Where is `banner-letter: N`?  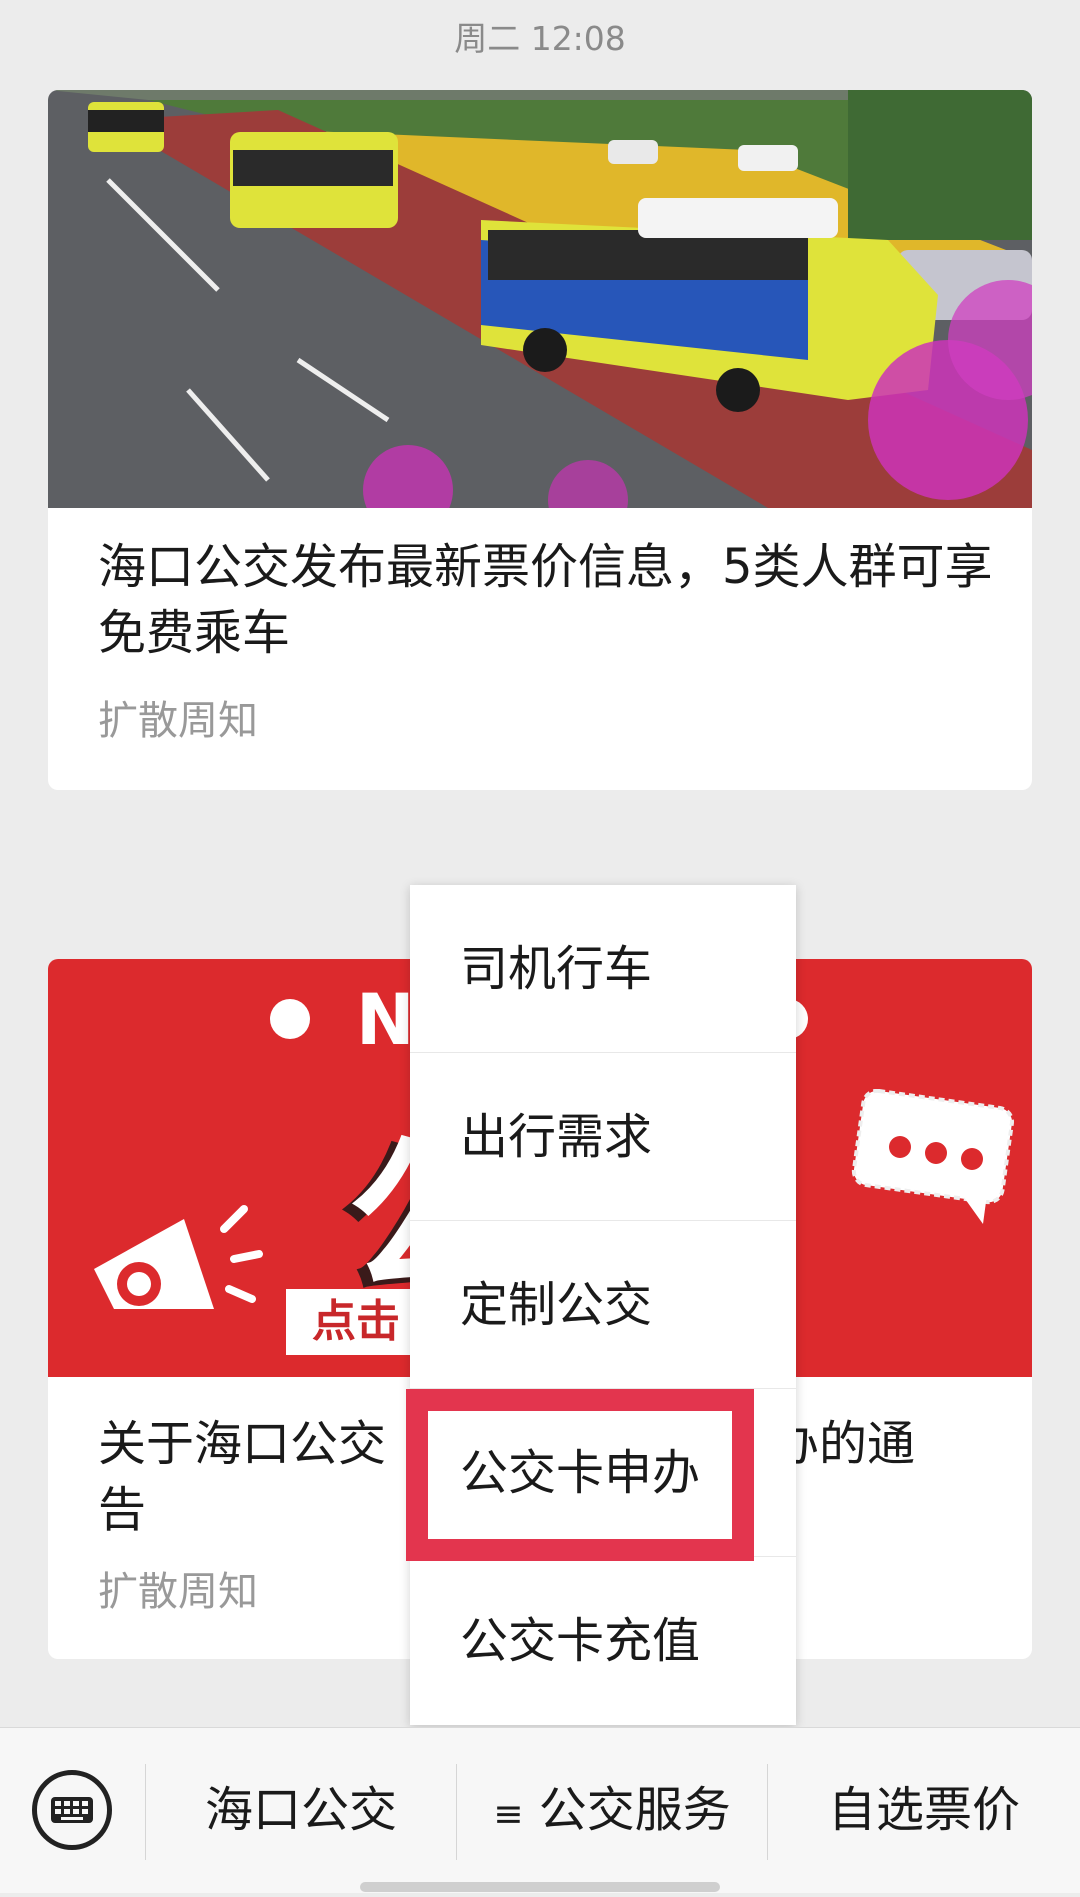 banner-letter: N is located at coordinates (385, 1020).